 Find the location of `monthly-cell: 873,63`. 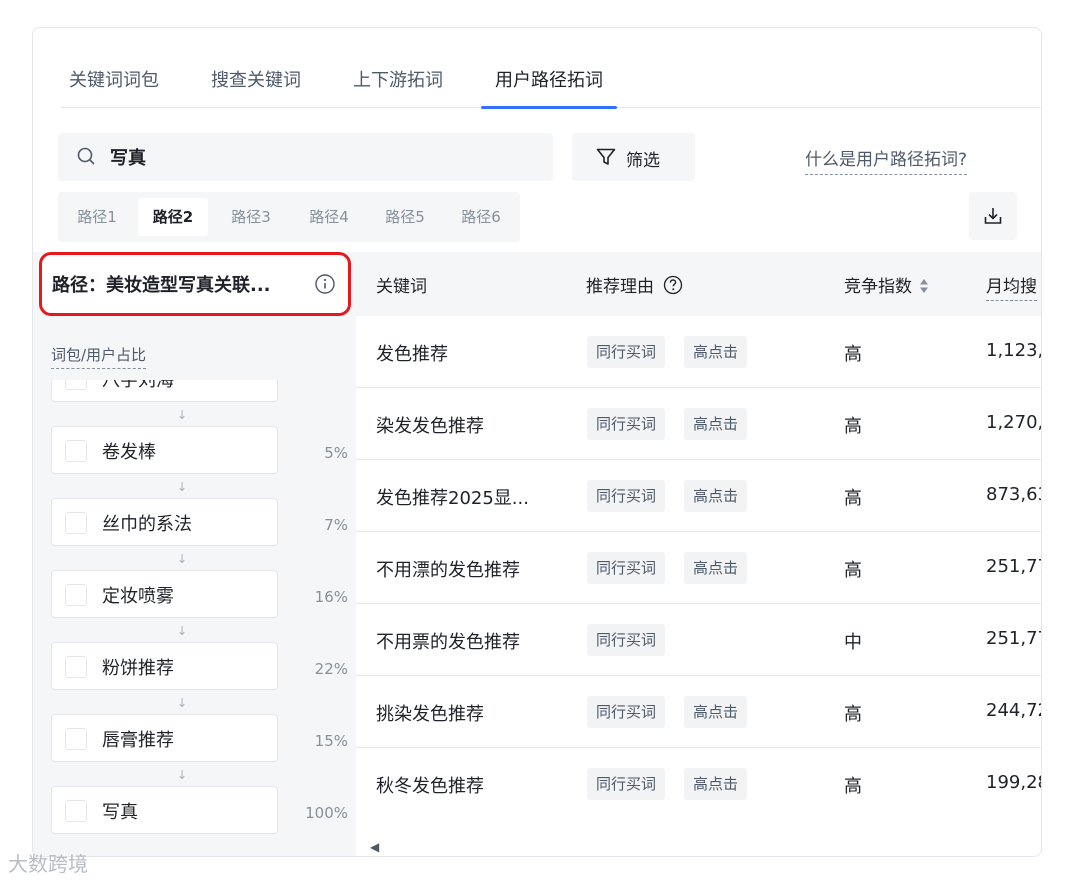

monthly-cell: 873,63 is located at coordinates (1013, 494).